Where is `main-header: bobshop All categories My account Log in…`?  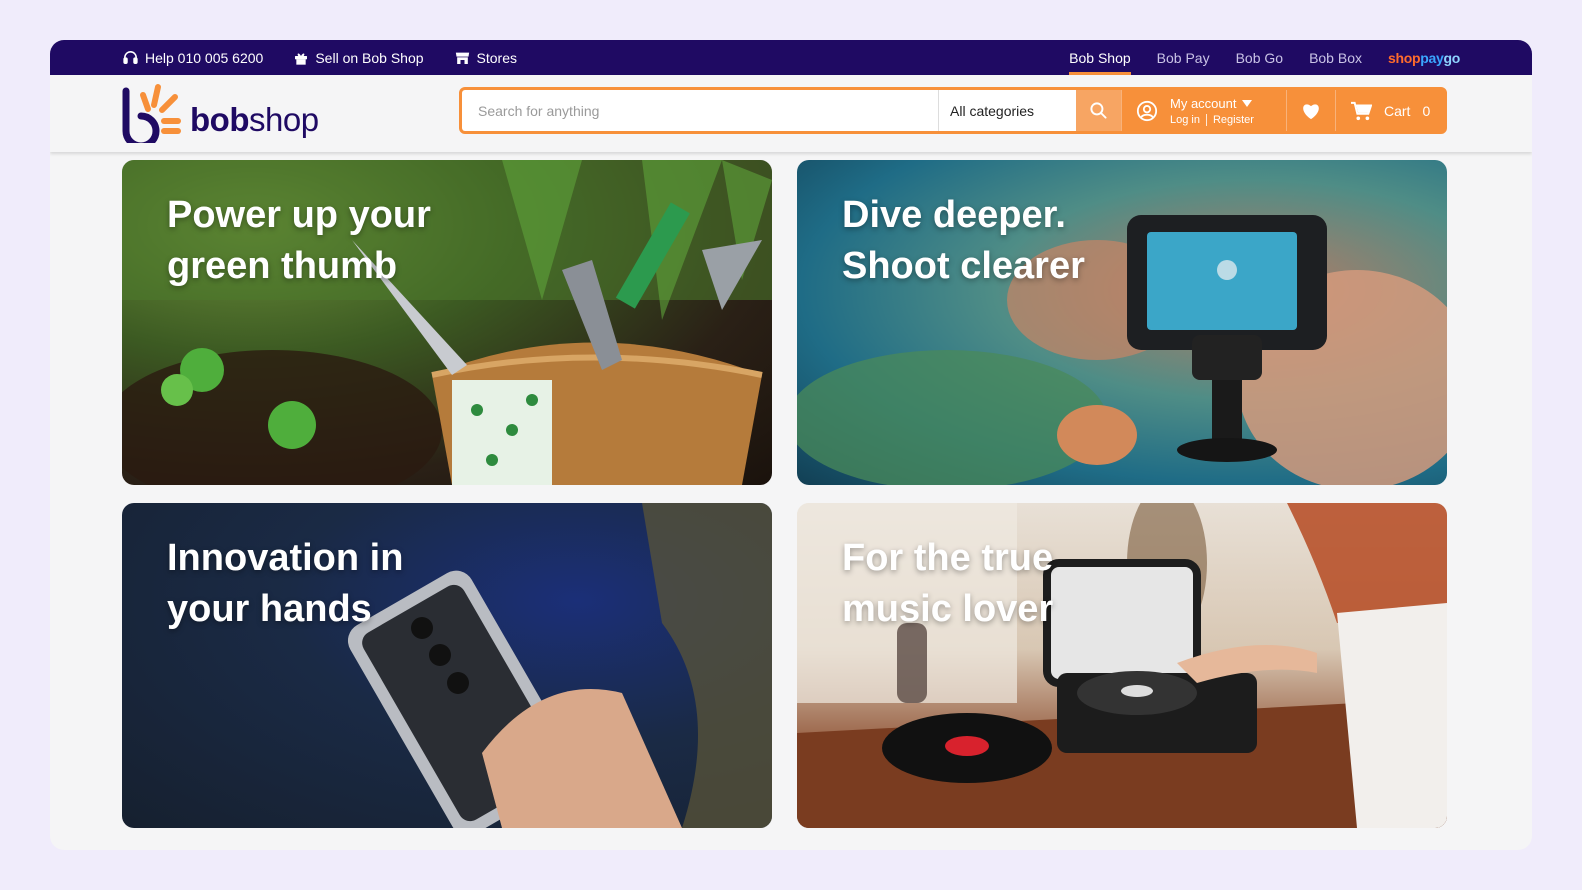
main-header: bobshop All categories My account Log in… is located at coordinates (791, 113).